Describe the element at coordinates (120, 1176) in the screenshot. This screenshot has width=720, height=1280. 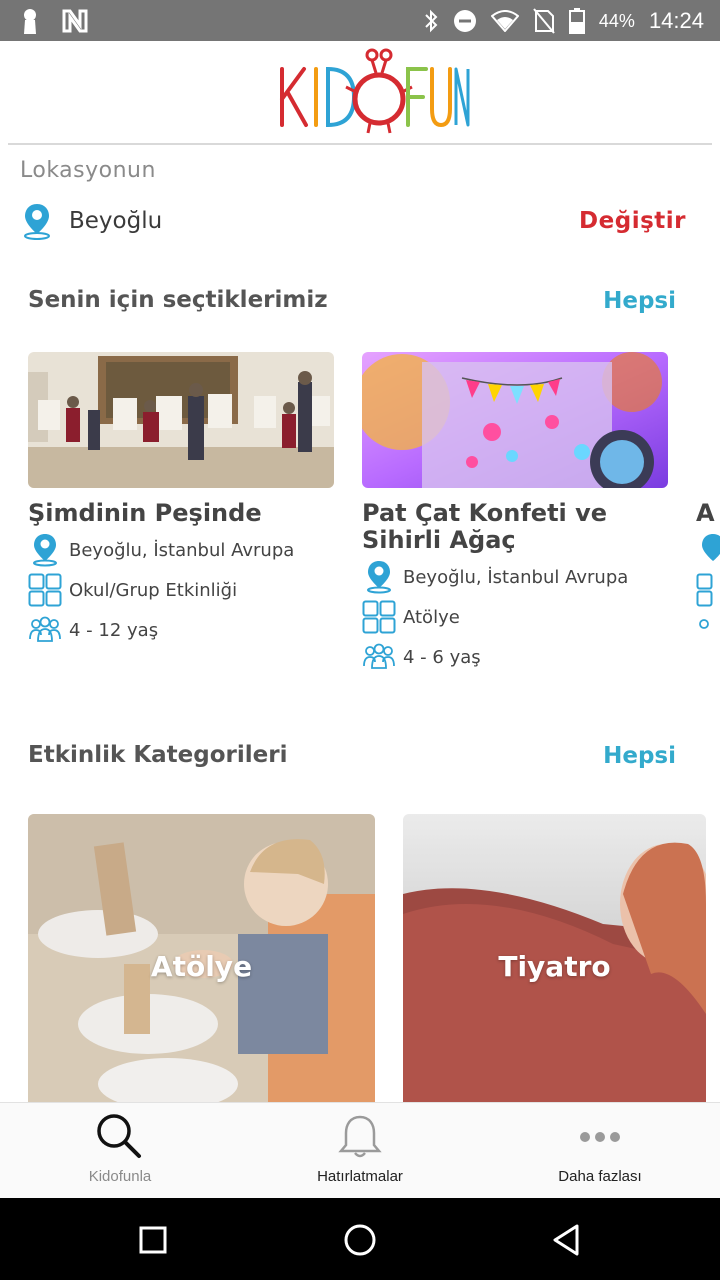
I see `nav-label: Kidofunla` at that location.